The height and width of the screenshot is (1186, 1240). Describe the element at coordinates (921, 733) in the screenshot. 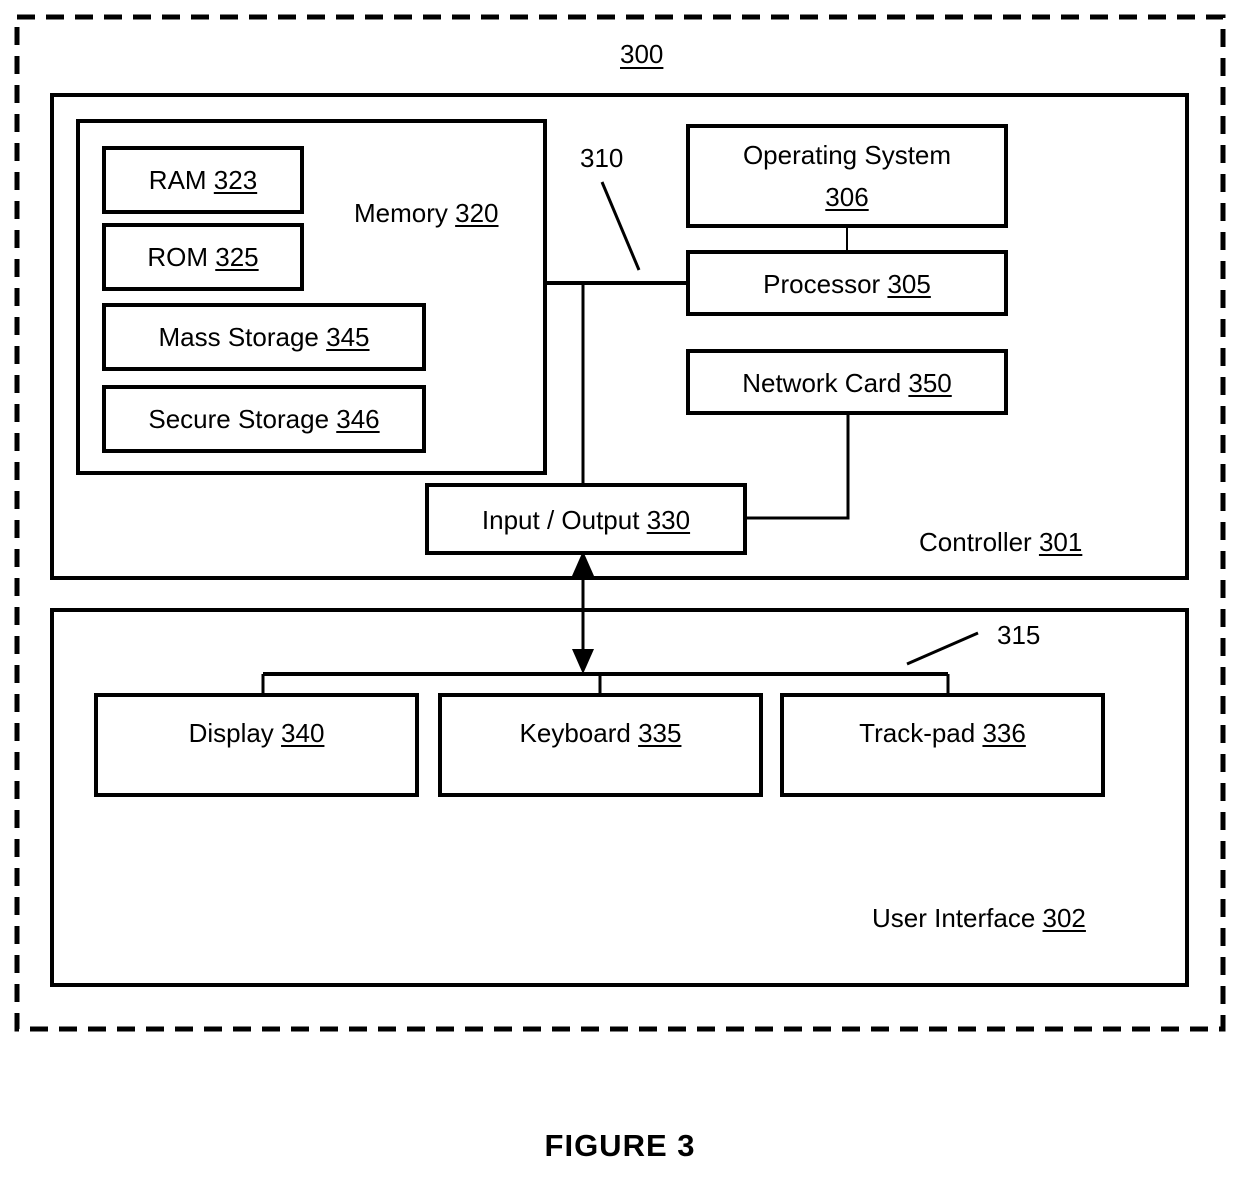

I see `trackpad-label-text: Track-pad` at that location.